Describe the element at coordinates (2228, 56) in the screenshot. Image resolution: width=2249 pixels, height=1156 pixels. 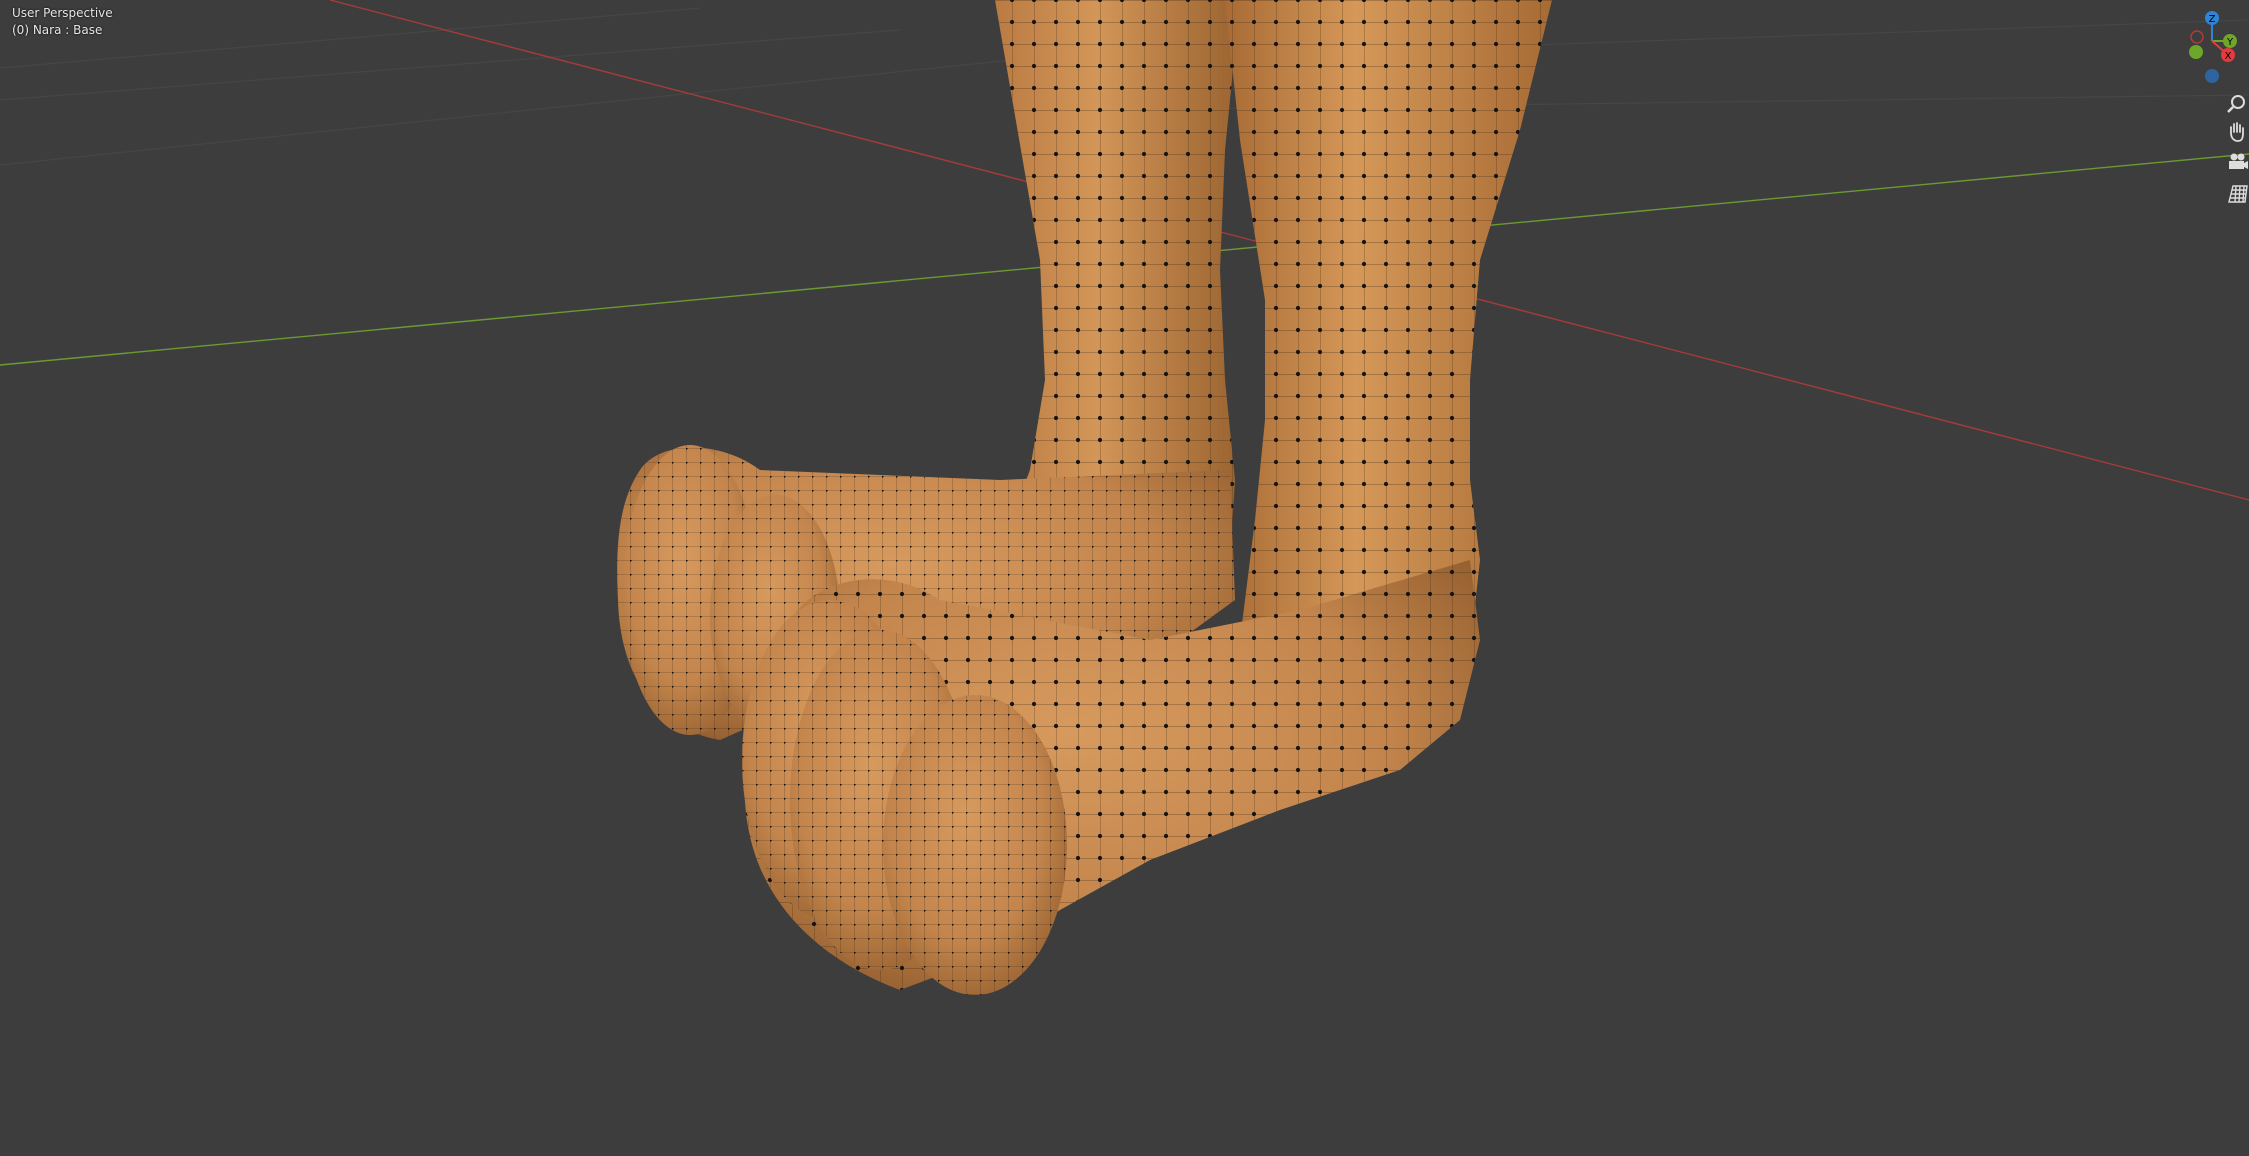
I see `gizmo-x-label: X` at that location.